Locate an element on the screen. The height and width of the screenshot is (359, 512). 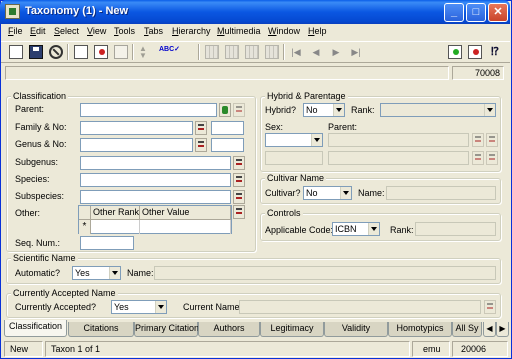
cultivar-value: No is located at coordinates (312, 193).